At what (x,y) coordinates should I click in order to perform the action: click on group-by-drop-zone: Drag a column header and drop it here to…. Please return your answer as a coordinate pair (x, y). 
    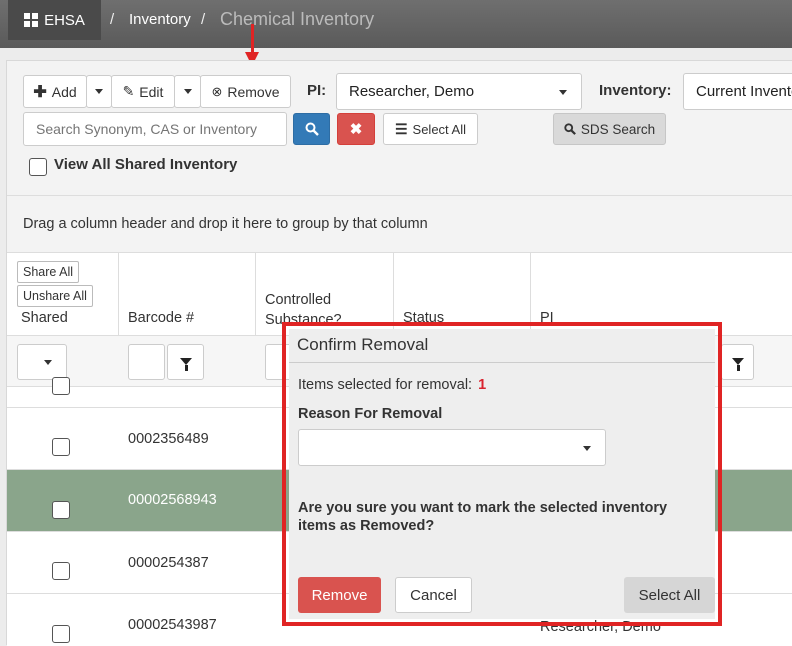
    Looking at the image, I should click on (399, 224).